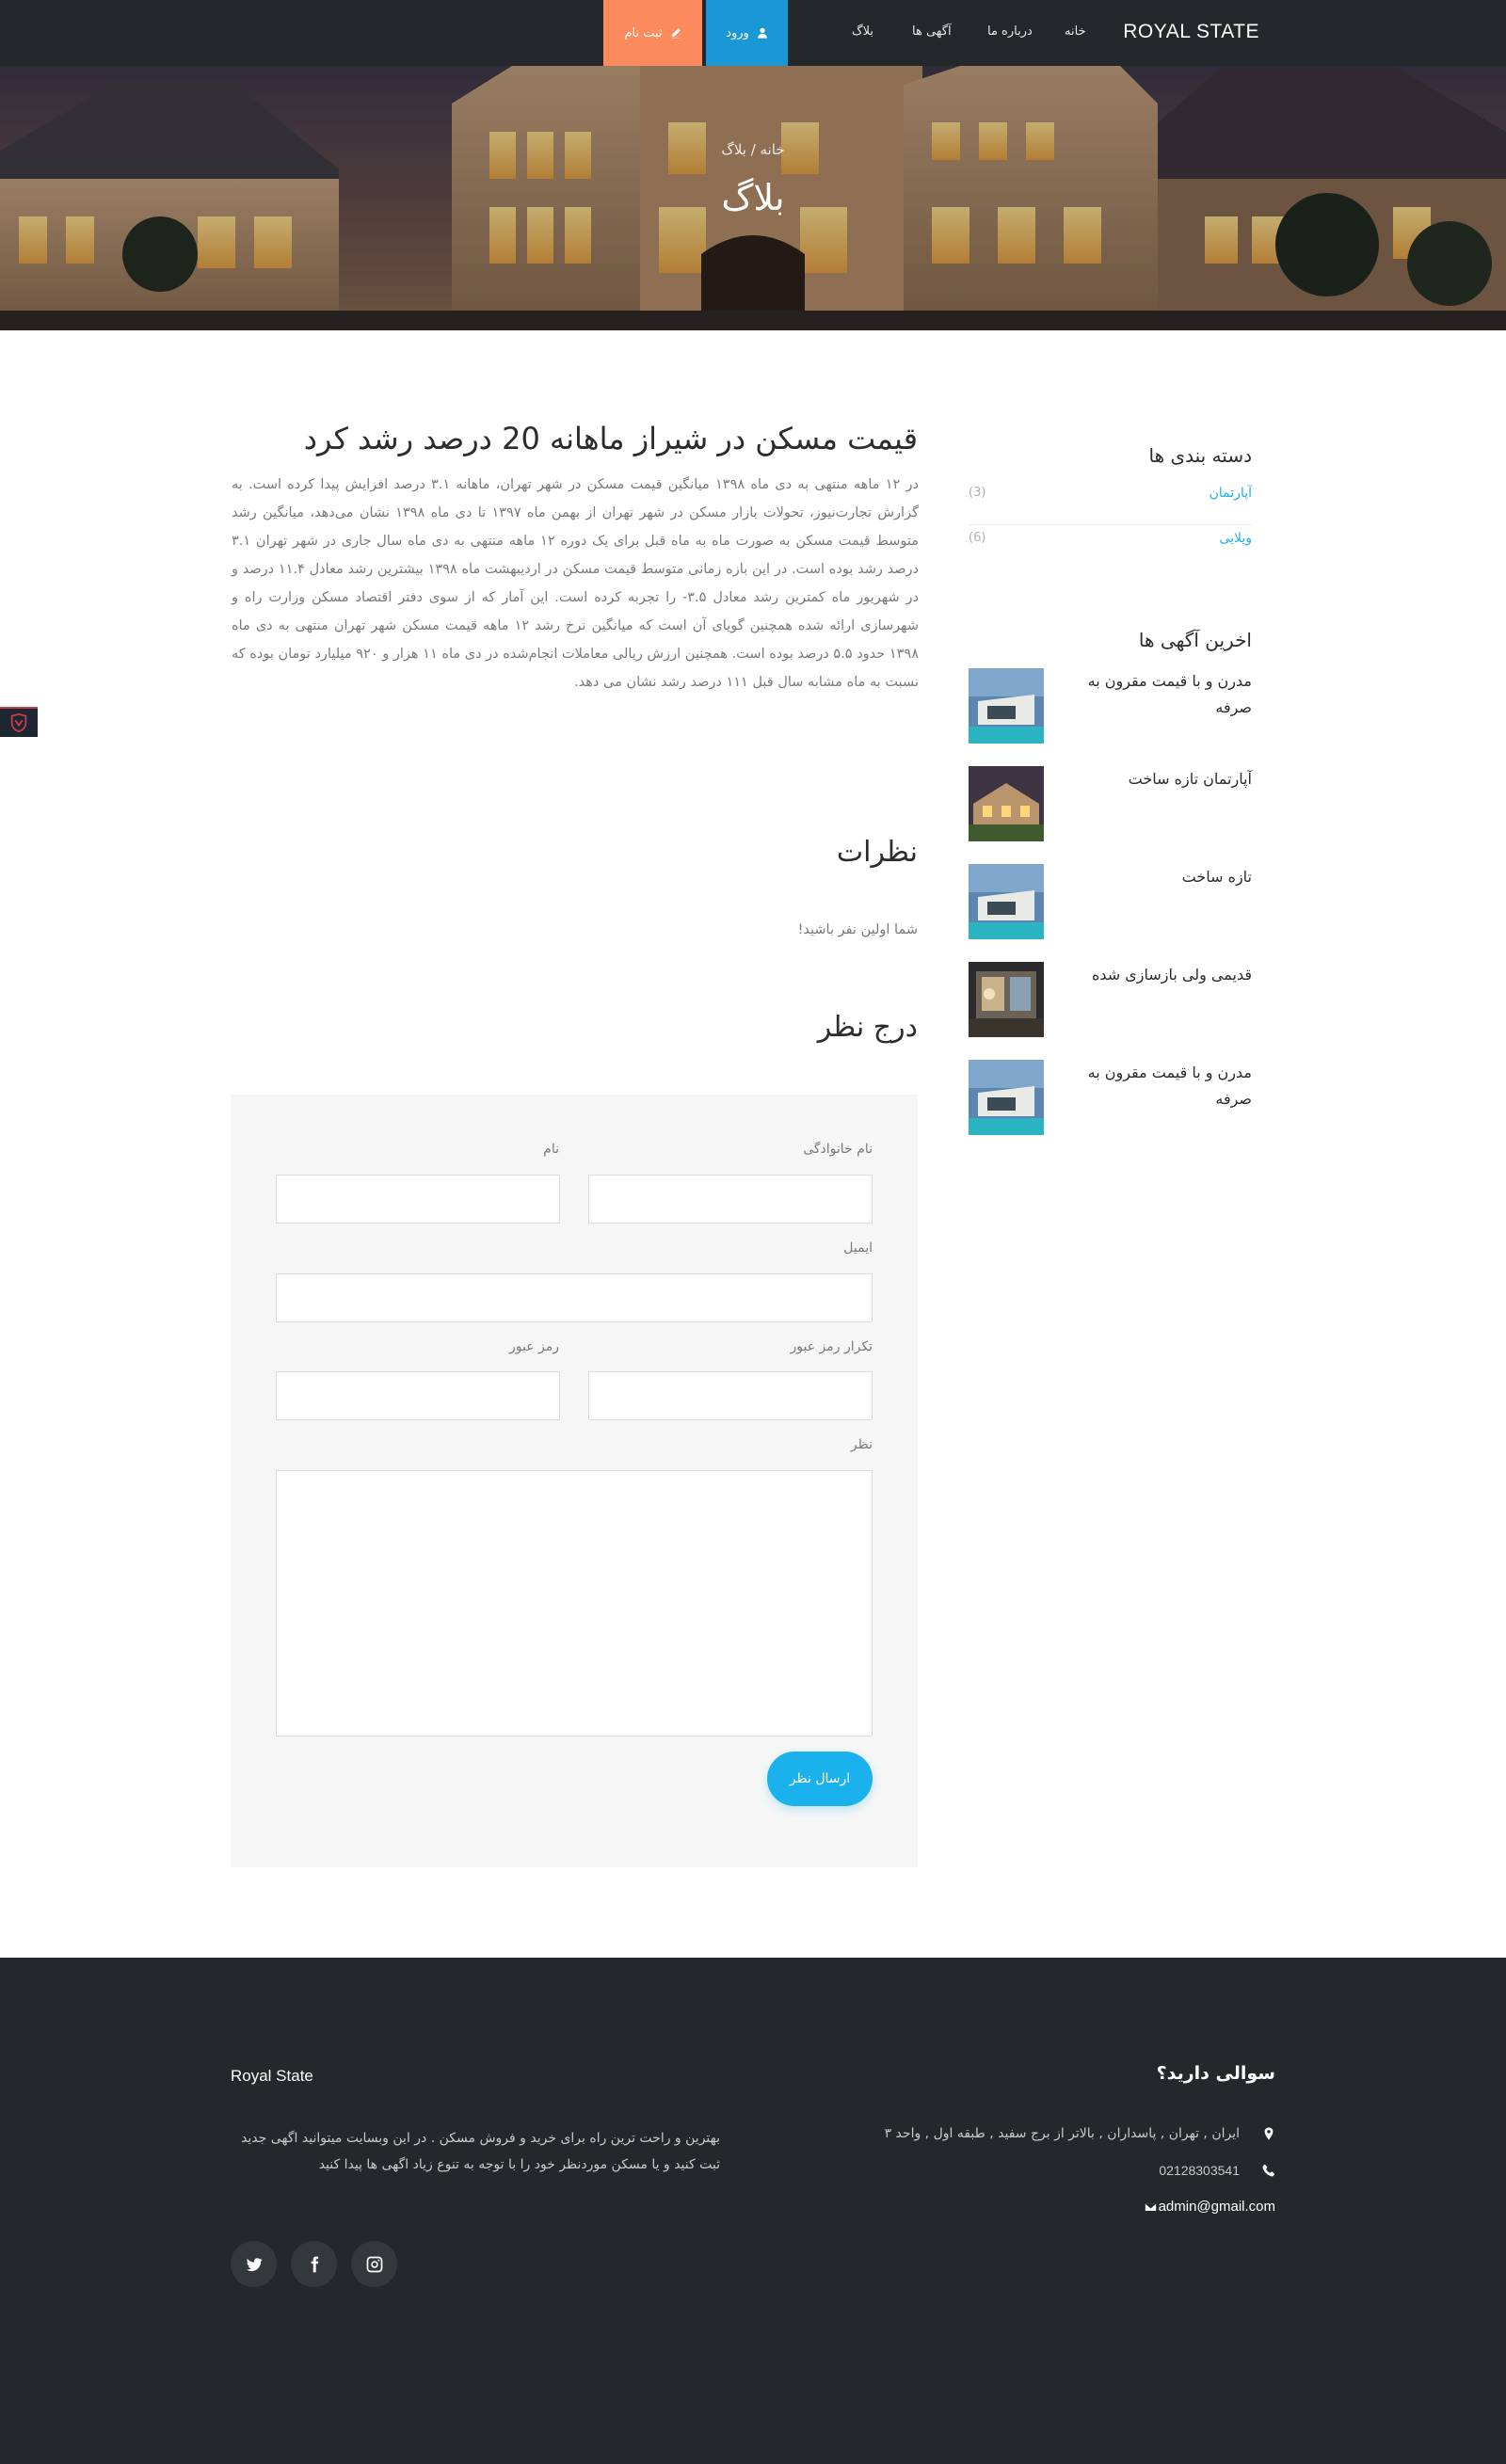 The image size is (1506, 2464). What do you see at coordinates (1215, 2073) in the screenshot?
I see `footer-question-heading: سوالی دارید؟` at bounding box center [1215, 2073].